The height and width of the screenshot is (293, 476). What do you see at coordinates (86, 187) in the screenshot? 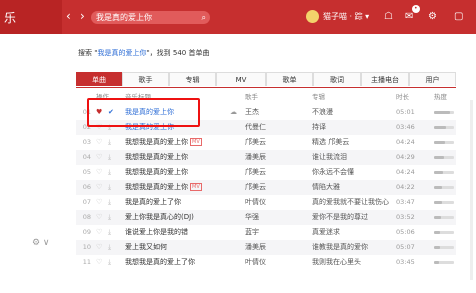
I see `row-number: 06` at bounding box center [86, 187].